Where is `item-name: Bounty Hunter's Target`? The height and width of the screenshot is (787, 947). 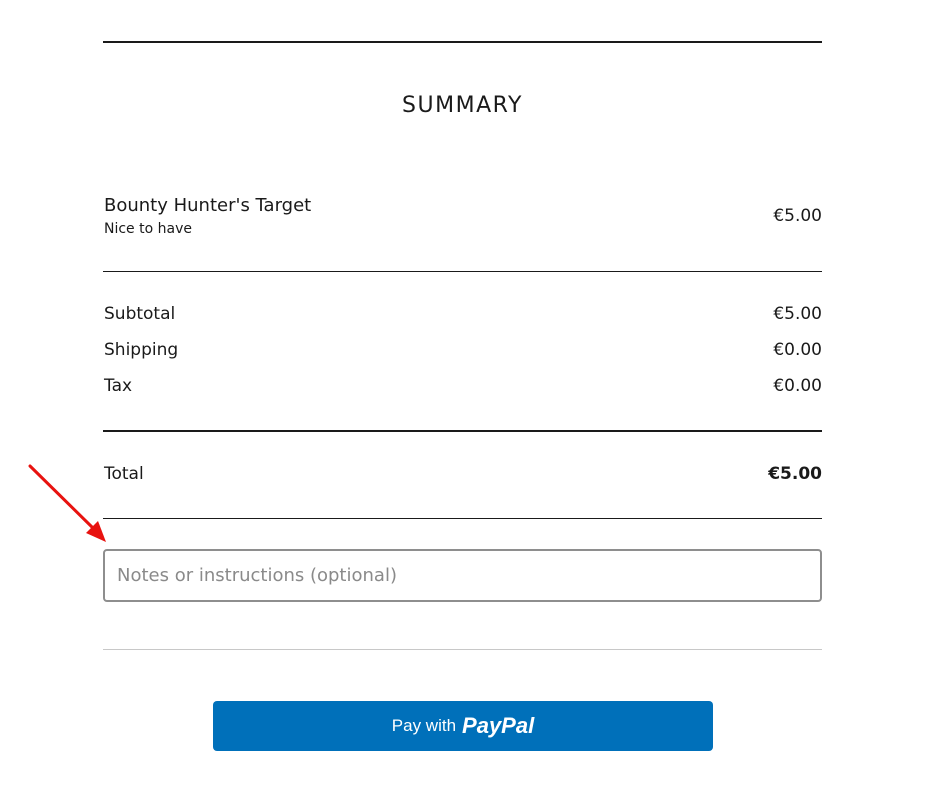 item-name: Bounty Hunter's Target is located at coordinates (208, 205).